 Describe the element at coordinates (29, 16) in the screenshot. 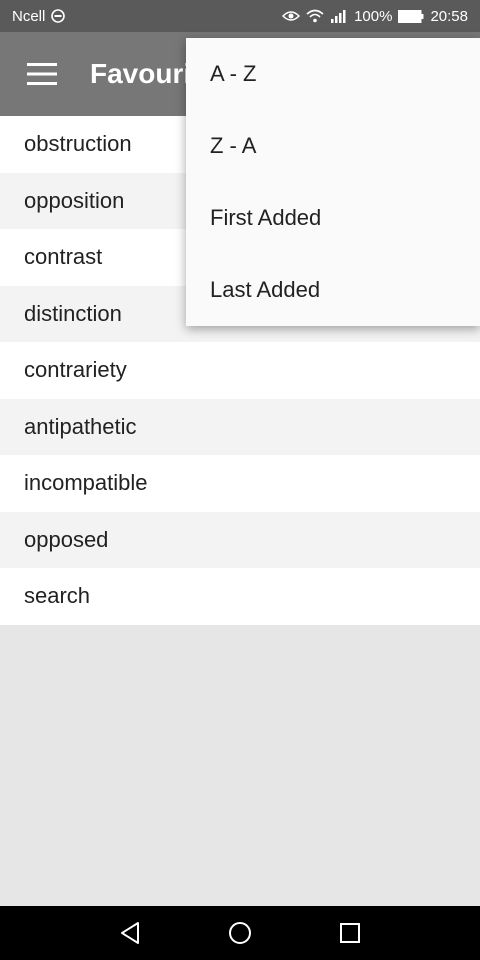

I see `carrier-name: Ncell` at that location.